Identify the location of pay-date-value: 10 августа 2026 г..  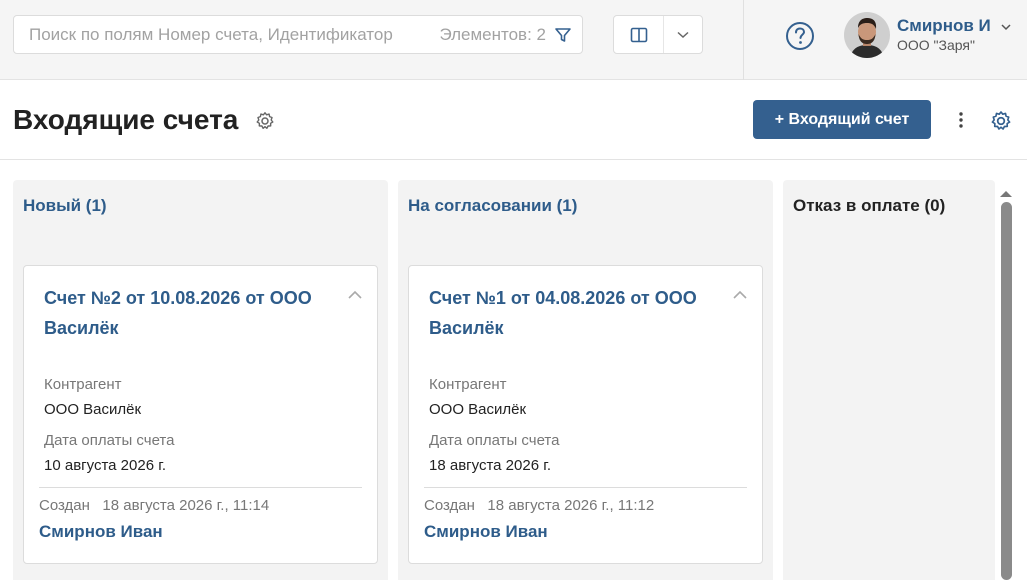
(105, 465).